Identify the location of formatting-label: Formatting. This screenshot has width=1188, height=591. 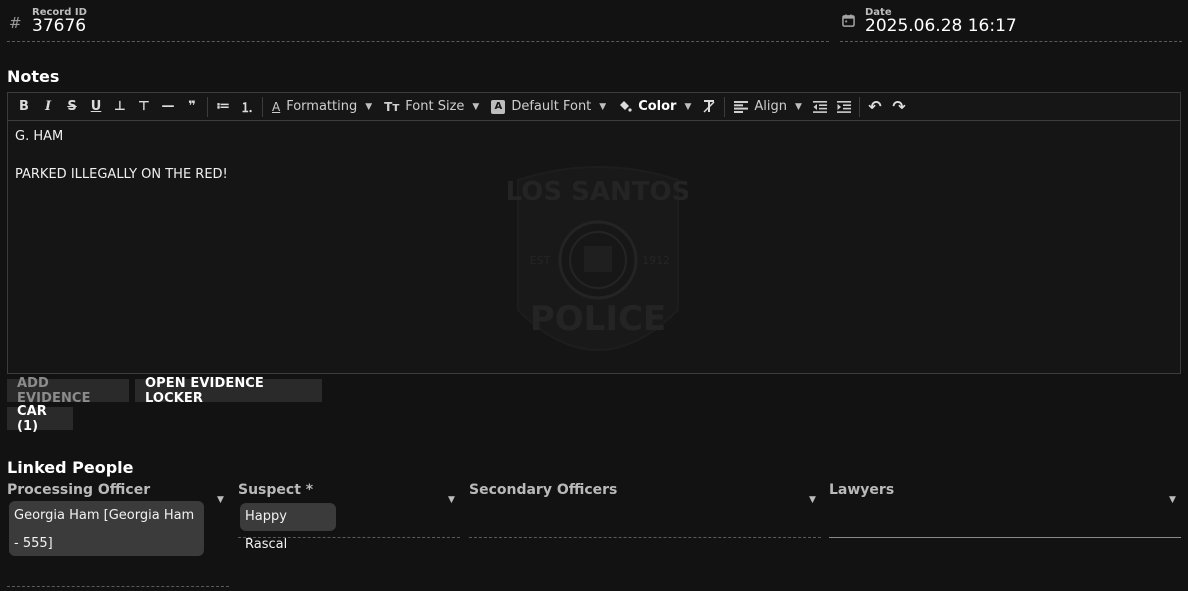
(322, 106).